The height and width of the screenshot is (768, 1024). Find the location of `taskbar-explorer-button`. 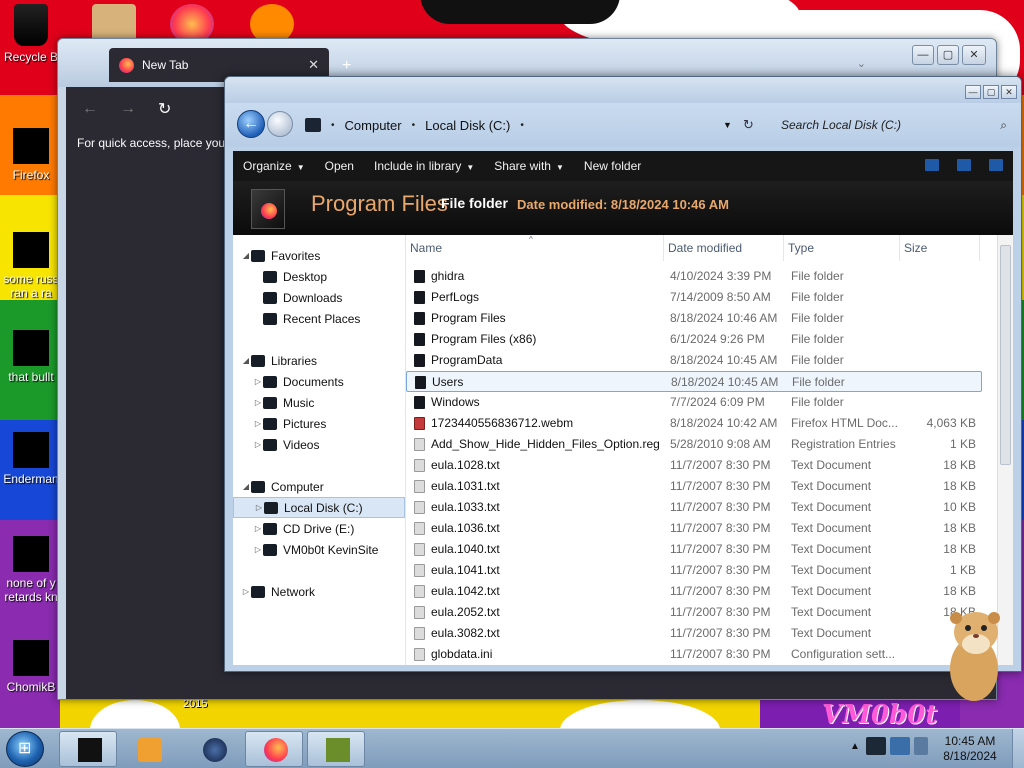

taskbar-explorer-button is located at coordinates (88, 749).